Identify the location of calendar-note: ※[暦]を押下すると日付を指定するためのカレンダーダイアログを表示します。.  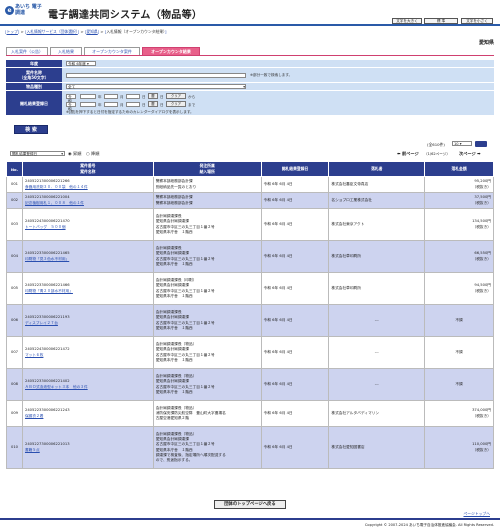
(130, 112).